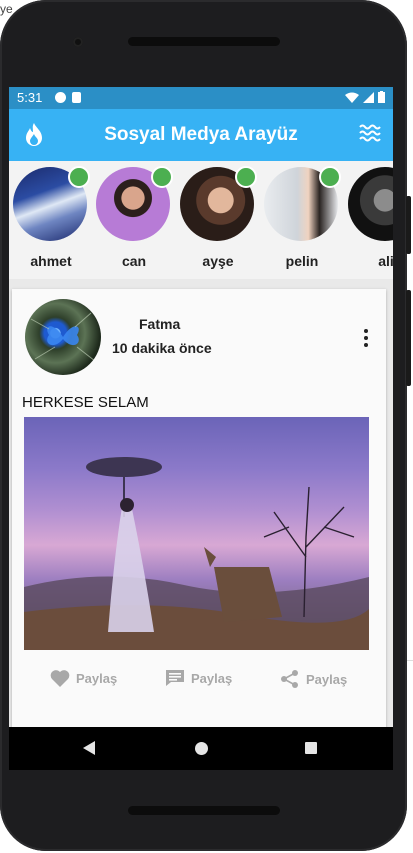  What do you see at coordinates (311, 748) in the screenshot?
I see `recent-apps-icon` at bounding box center [311, 748].